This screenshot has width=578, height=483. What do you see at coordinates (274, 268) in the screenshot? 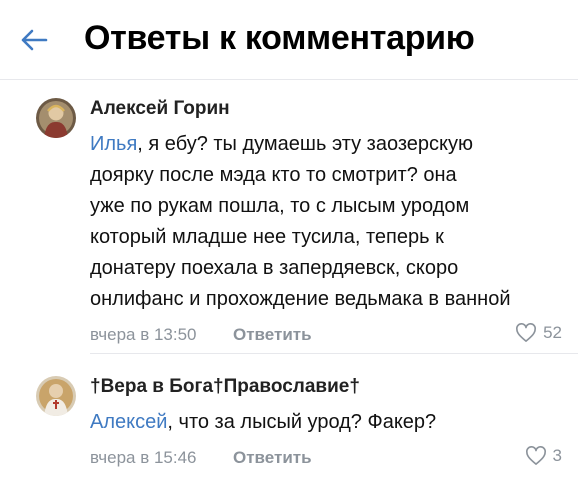
I see `comment-text-line: донатеру поехала в запердяевск, скоро` at bounding box center [274, 268].